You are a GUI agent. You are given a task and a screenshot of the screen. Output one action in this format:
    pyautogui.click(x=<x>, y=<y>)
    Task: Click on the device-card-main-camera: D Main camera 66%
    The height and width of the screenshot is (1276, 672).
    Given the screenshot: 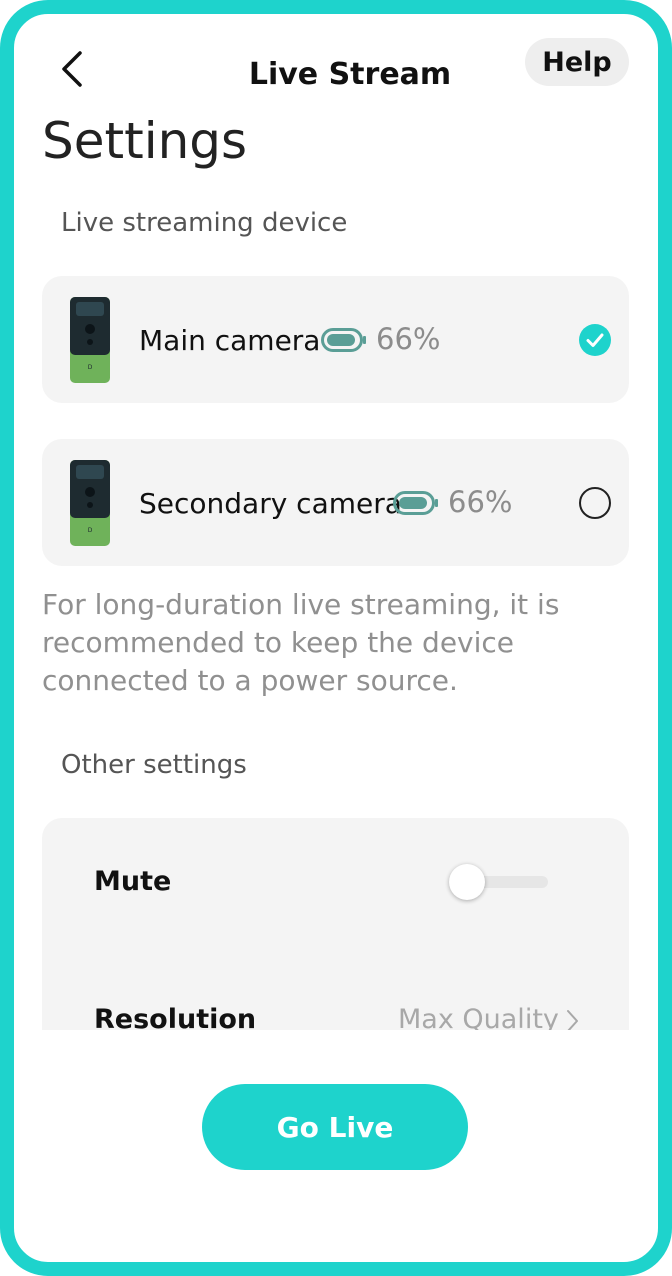 What is the action you would take?
    pyautogui.click(x=335, y=339)
    